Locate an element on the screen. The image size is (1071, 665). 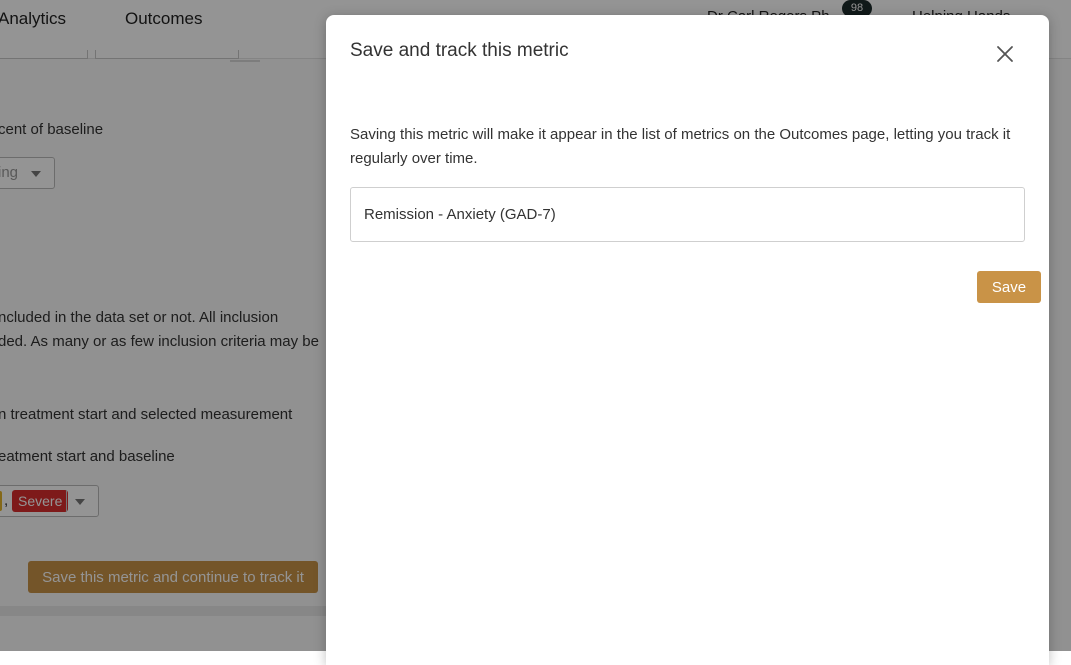
save-button: Save is located at coordinates (1009, 287).